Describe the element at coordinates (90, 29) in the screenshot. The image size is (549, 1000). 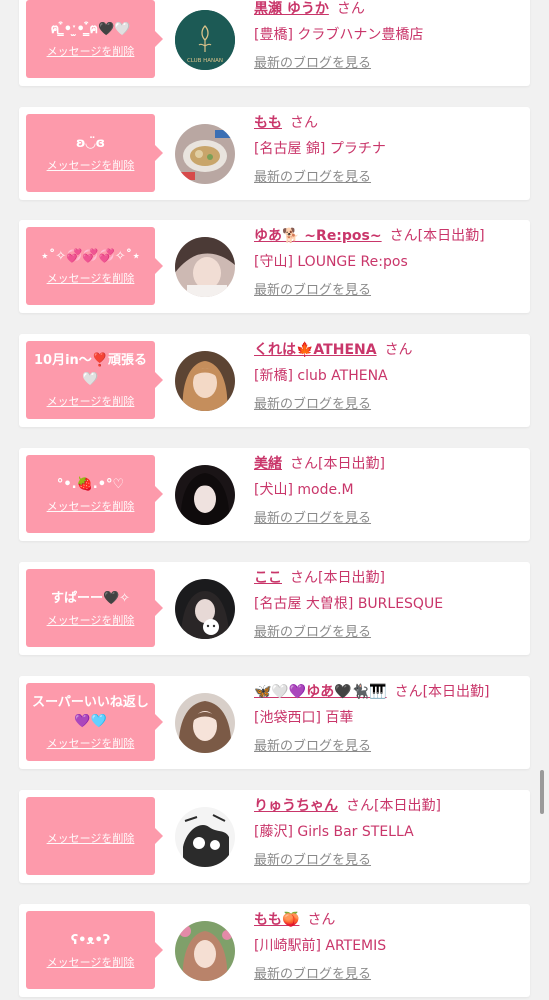
I see `message-text: ฅ ̳͒•ˑ̫• ̳͒ฅ🖤🤍` at that location.